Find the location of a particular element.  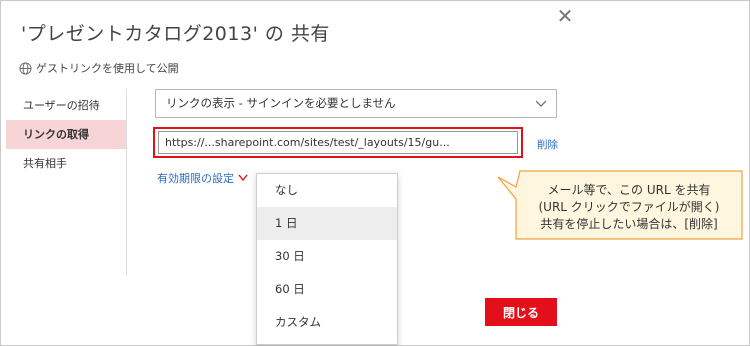

dialog-title: 'プレゼントカタログ2013' の 共有 is located at coordinates (175, 34).